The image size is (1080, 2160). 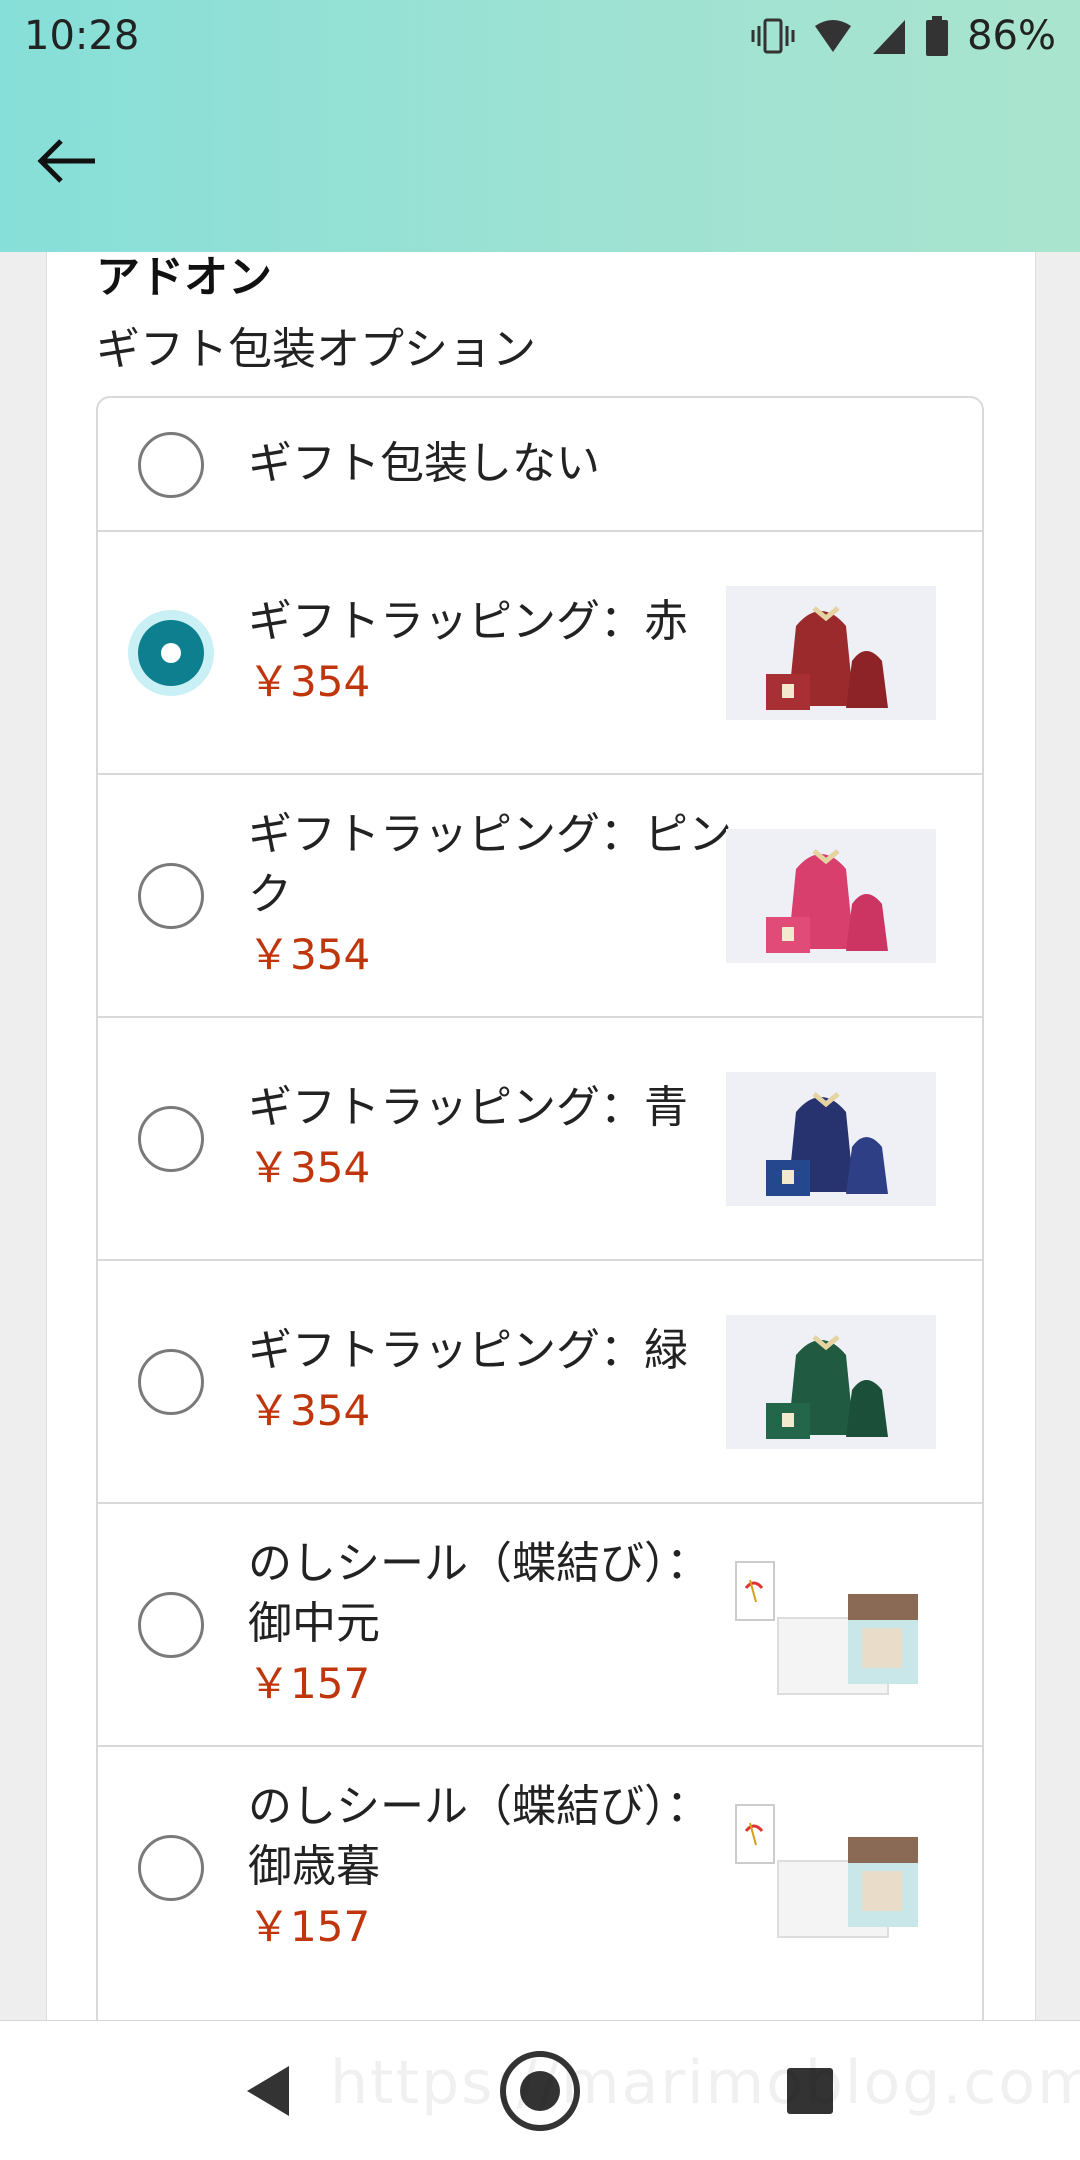 I want to click on option-label: のしシール（蝶結び）：御歳暮, so click(x=479, y=1836).